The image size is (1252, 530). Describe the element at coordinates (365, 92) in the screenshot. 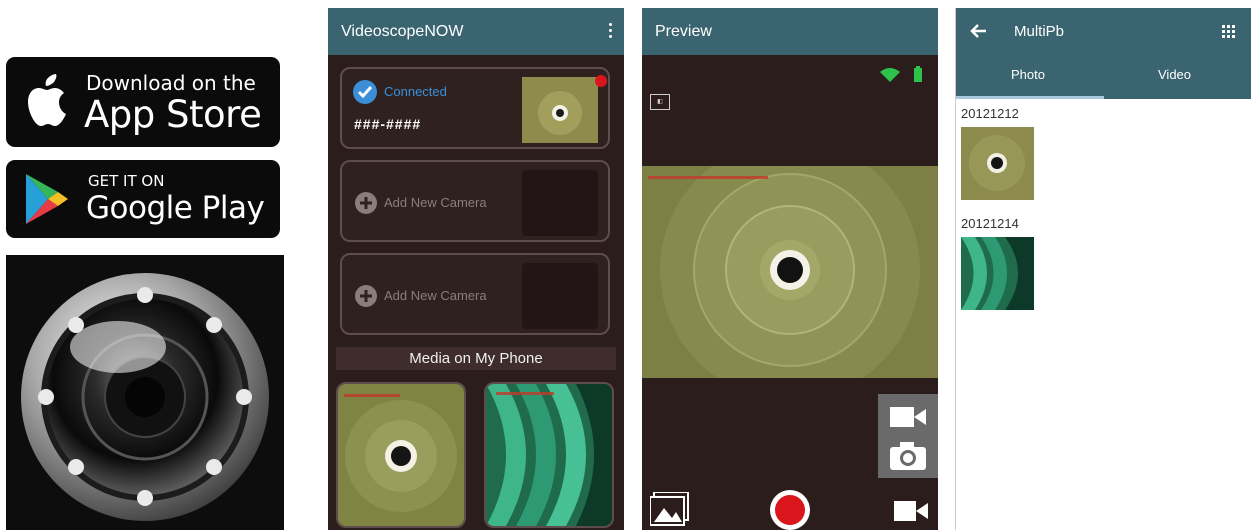

I see `check-circle-icon` at that location.